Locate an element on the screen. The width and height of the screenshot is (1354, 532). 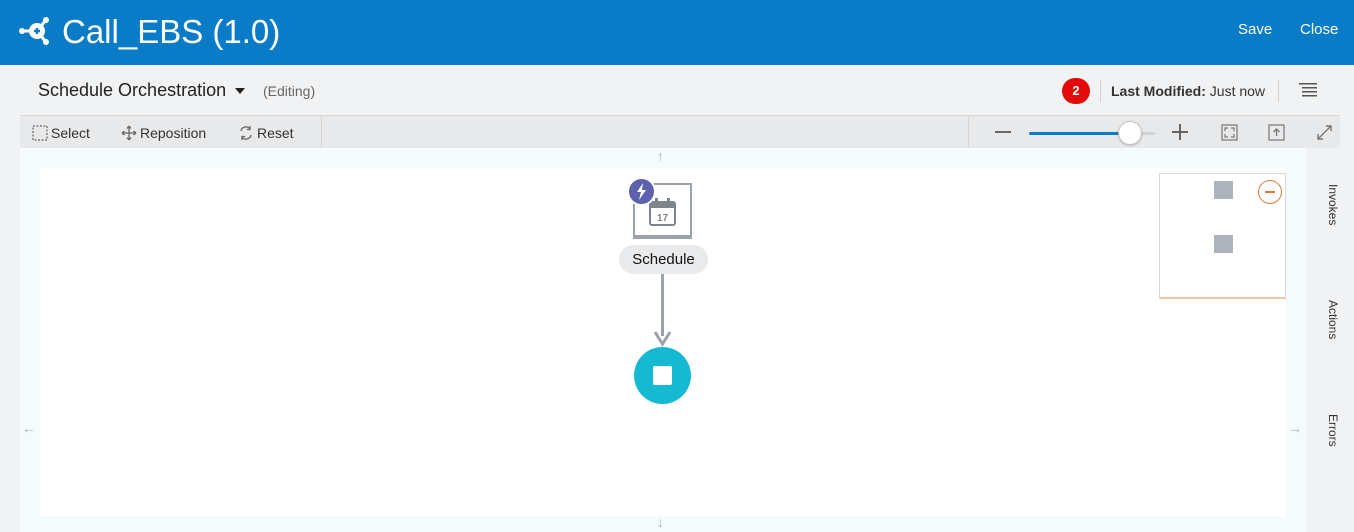
save-button: Save is located at coordinates (1255, 29).